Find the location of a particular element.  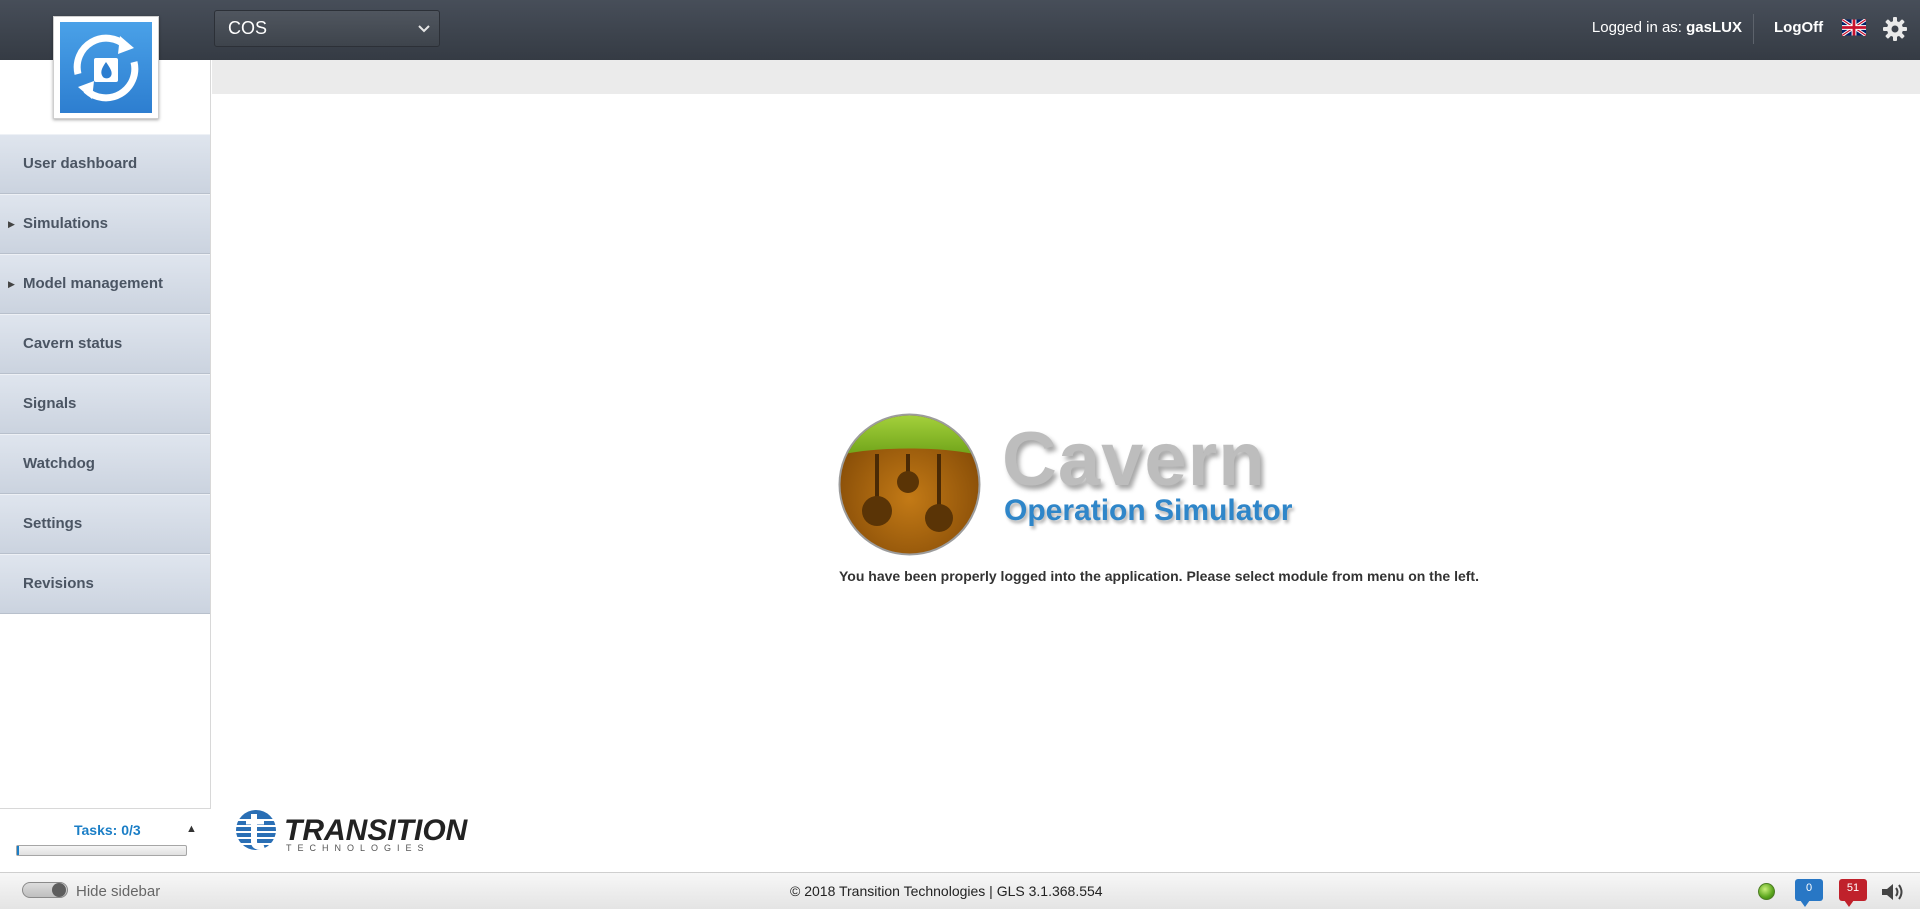

caret-up-icon: ▲ is located at coordinates (191, 829).